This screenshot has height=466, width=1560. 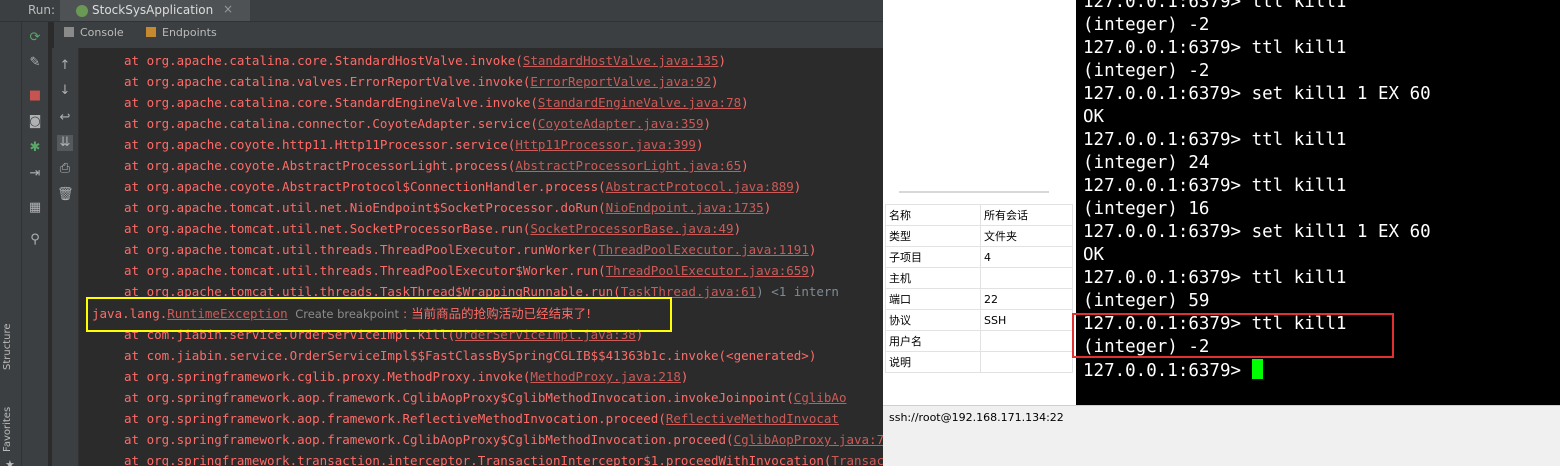 I want to click on properties-table: 名称 所有会话 类型 文件夹 子项目 4 主机 端口 22 协议 SSH 用户名 说明, so click(x=979, y=288).